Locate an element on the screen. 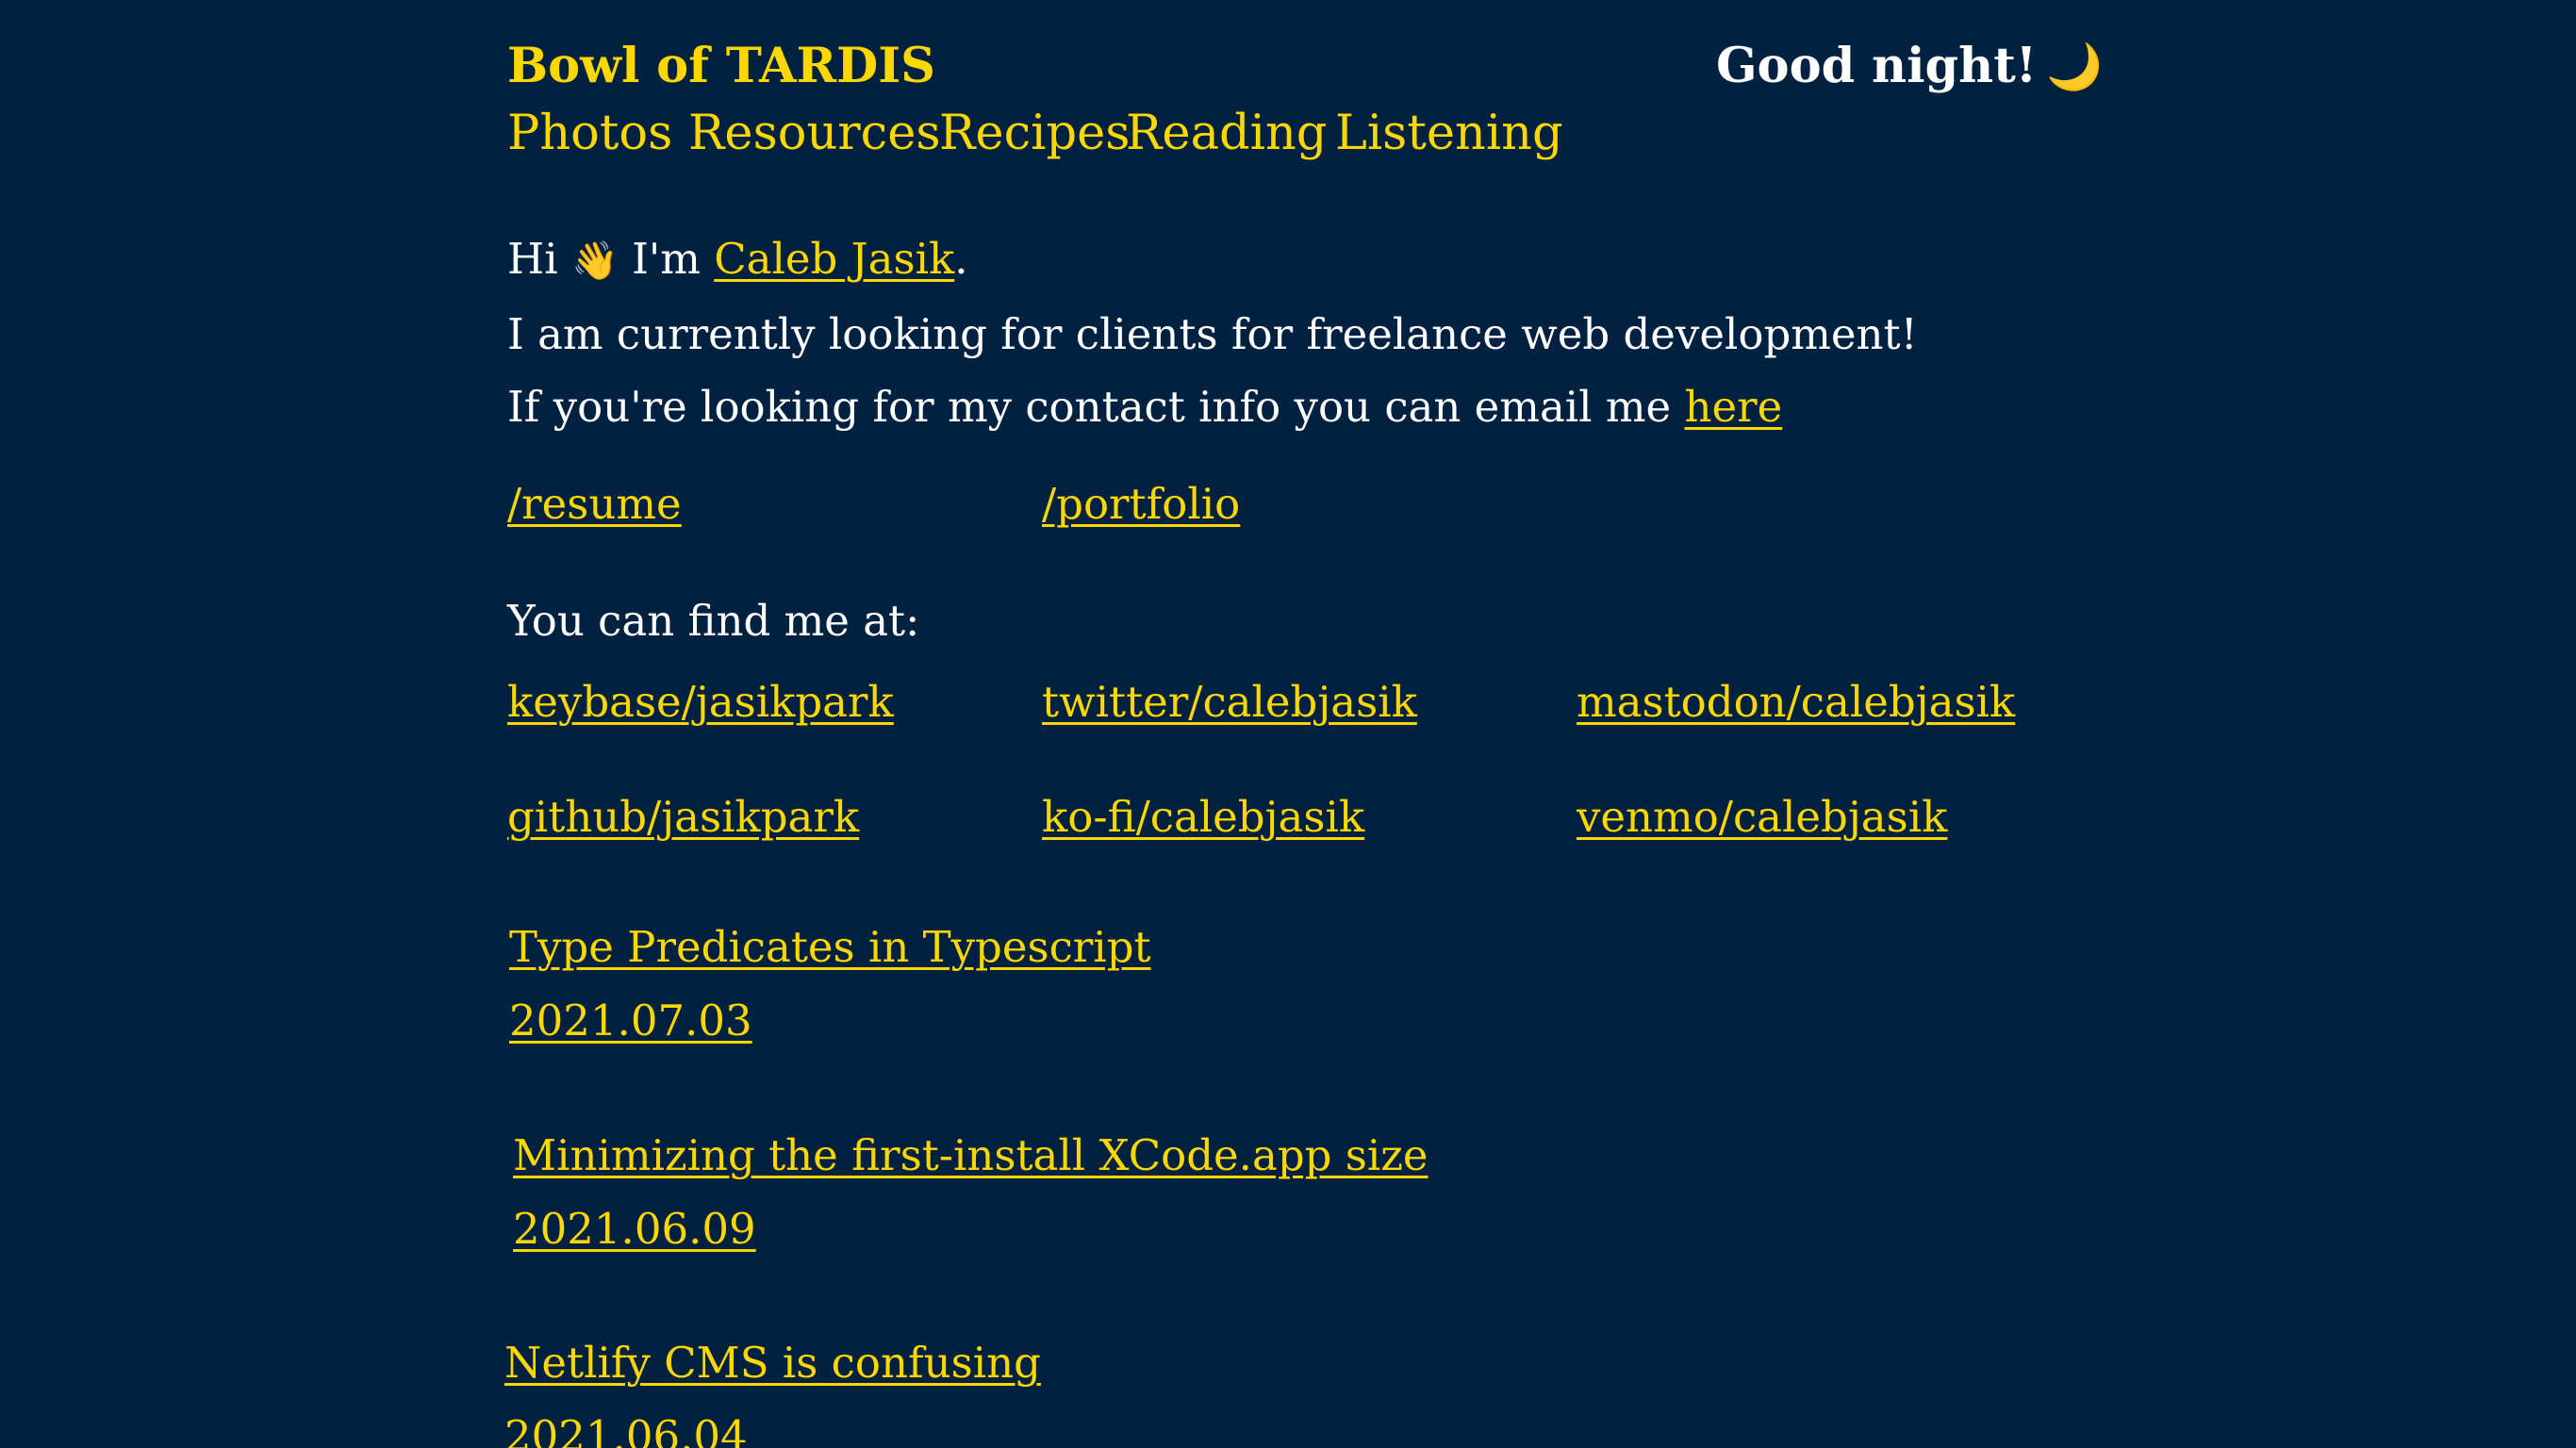 The width and height of the screenshot is (2576, 1448). hi-text: Hi is located at coordinates (532, 259).